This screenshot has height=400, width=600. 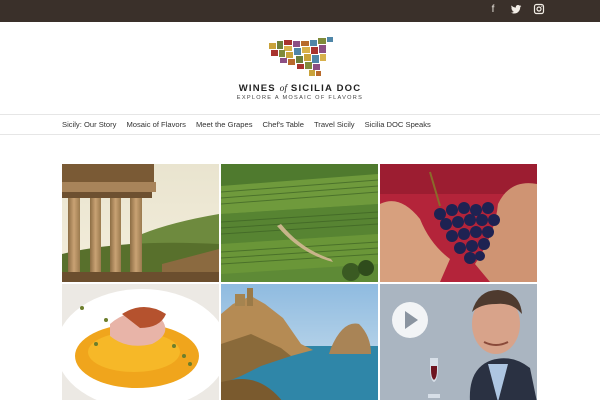 What do you see at coordinates (140, 342) in the screenshot?
I see `food-photo` at bounding box center [140, 342].